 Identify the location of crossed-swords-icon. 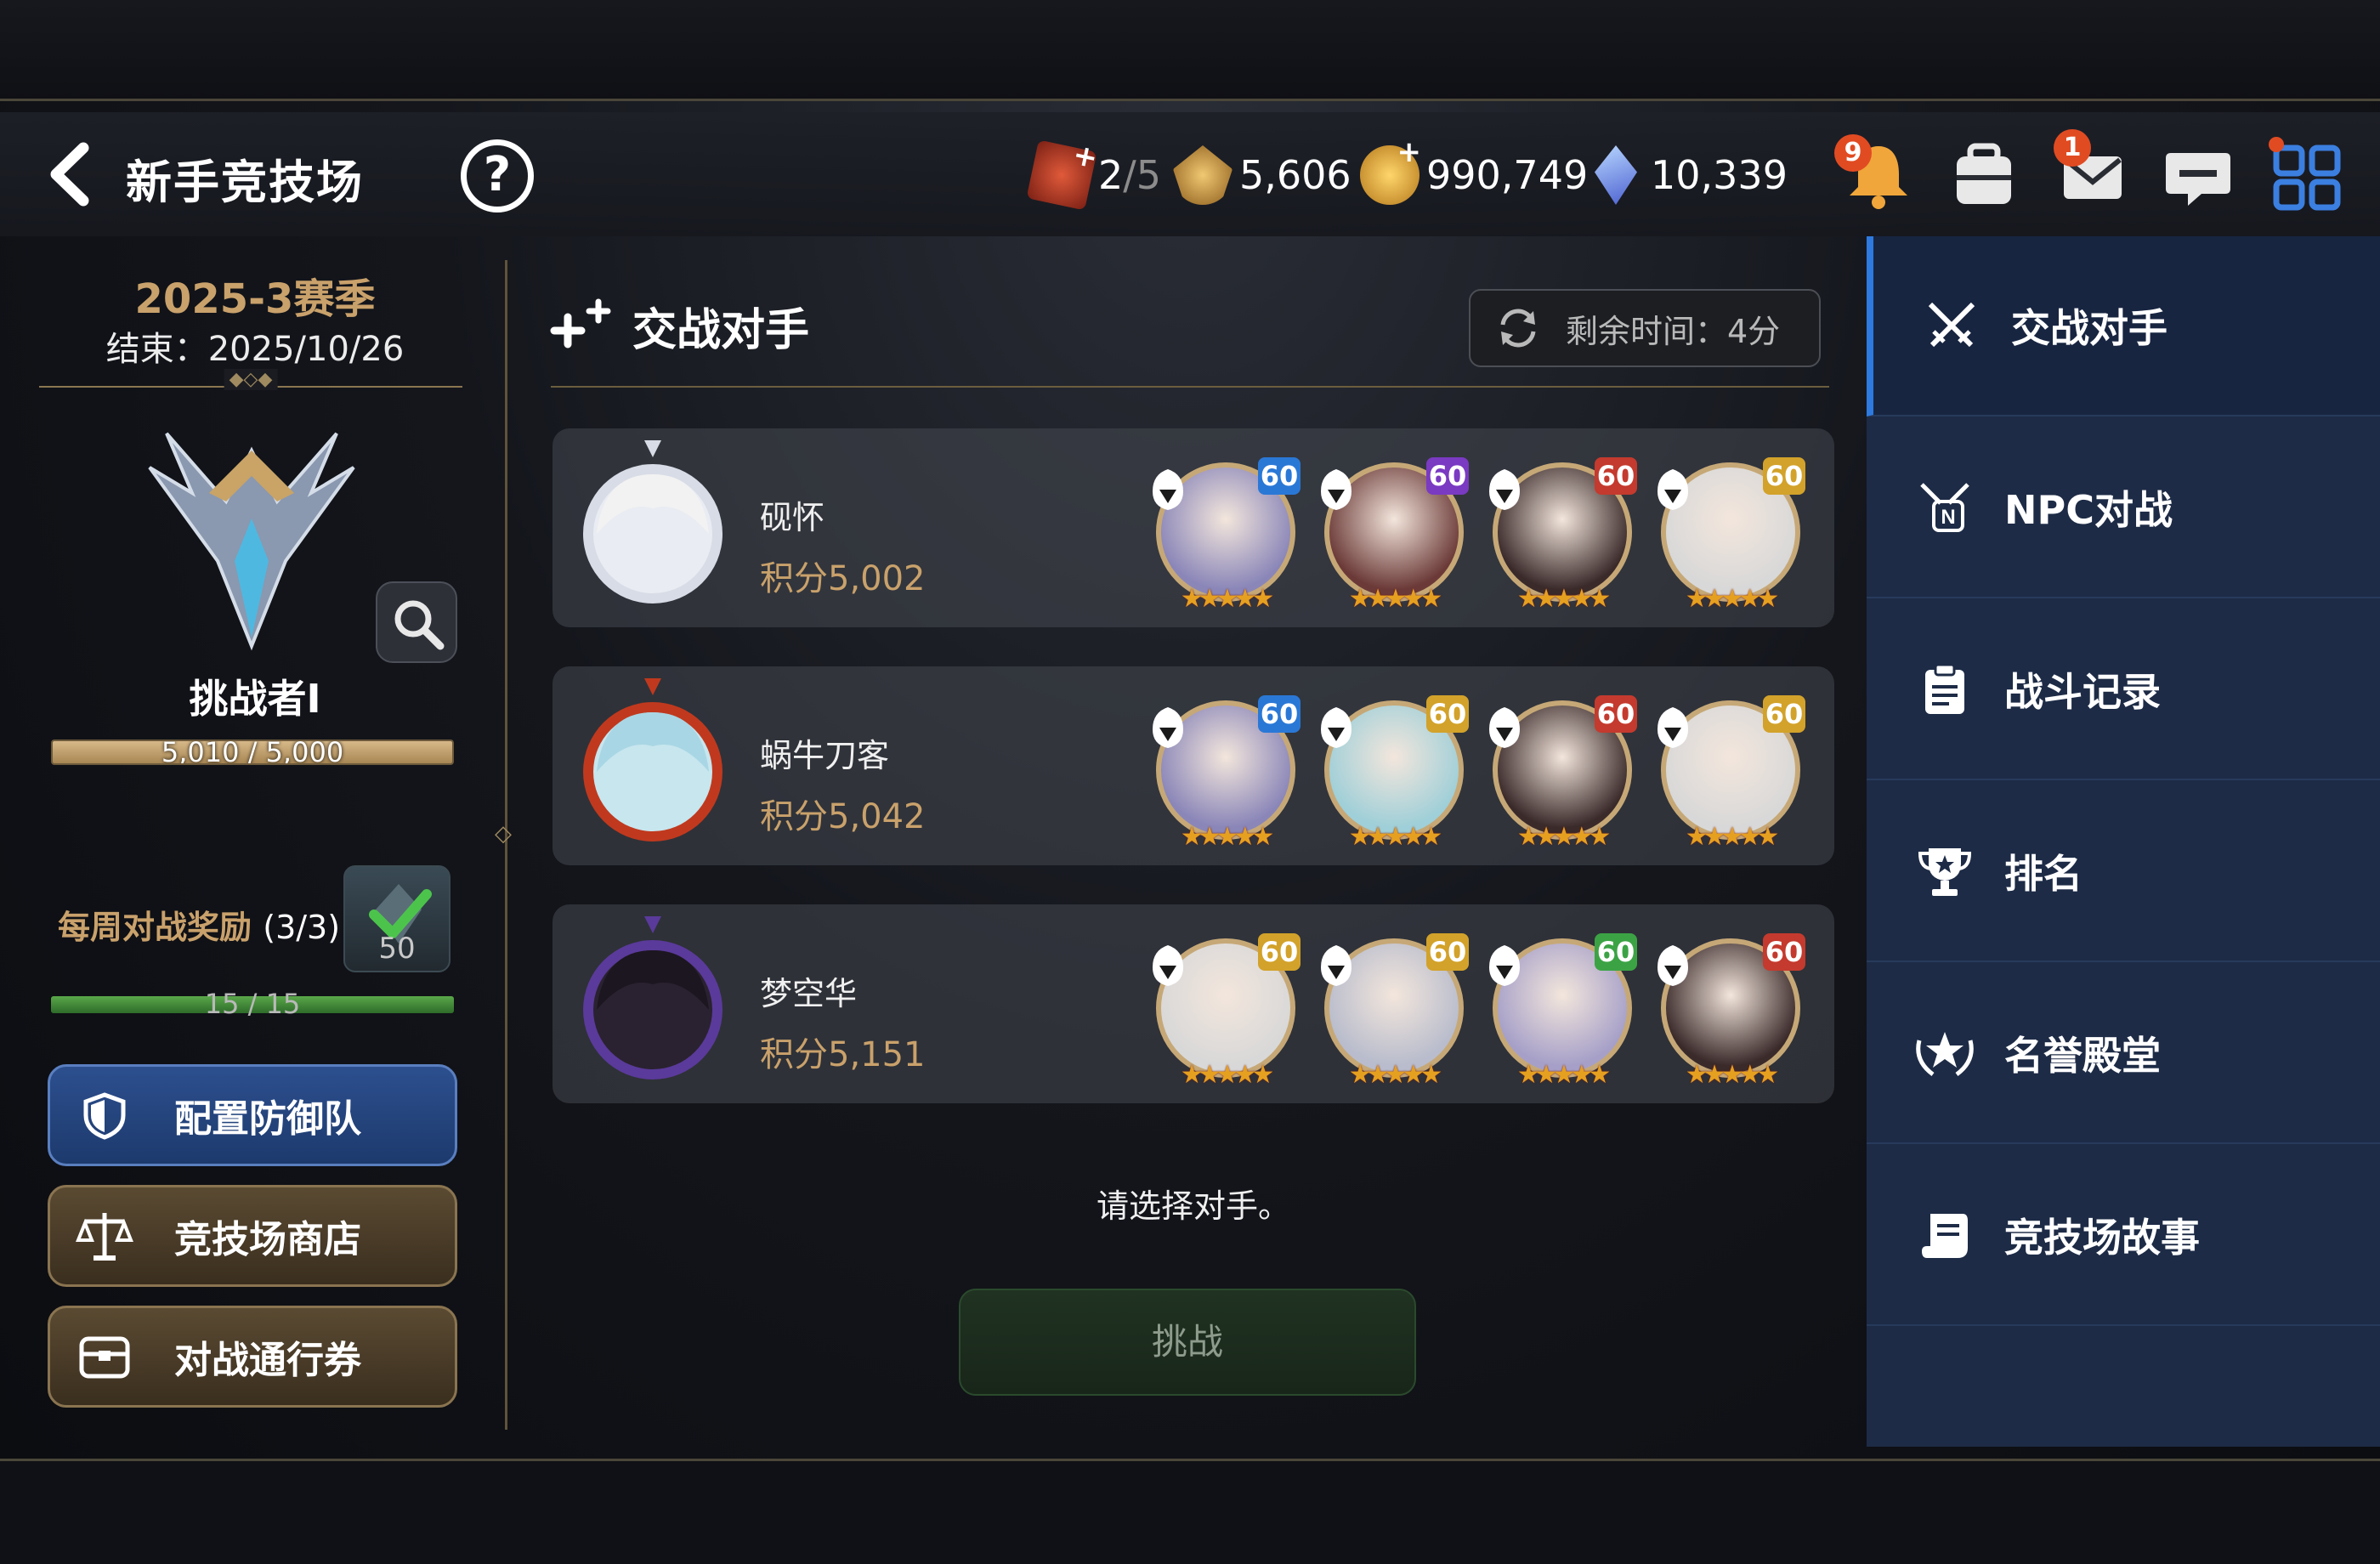
(1951, 325).